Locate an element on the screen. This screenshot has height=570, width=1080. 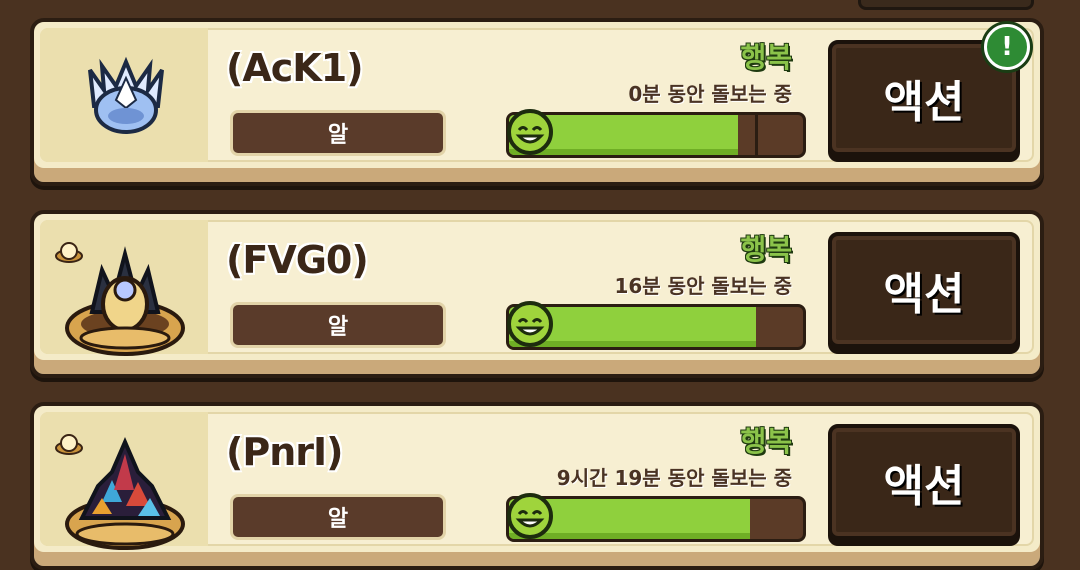
bar-segment-divider is located at coordinates (756, 135).